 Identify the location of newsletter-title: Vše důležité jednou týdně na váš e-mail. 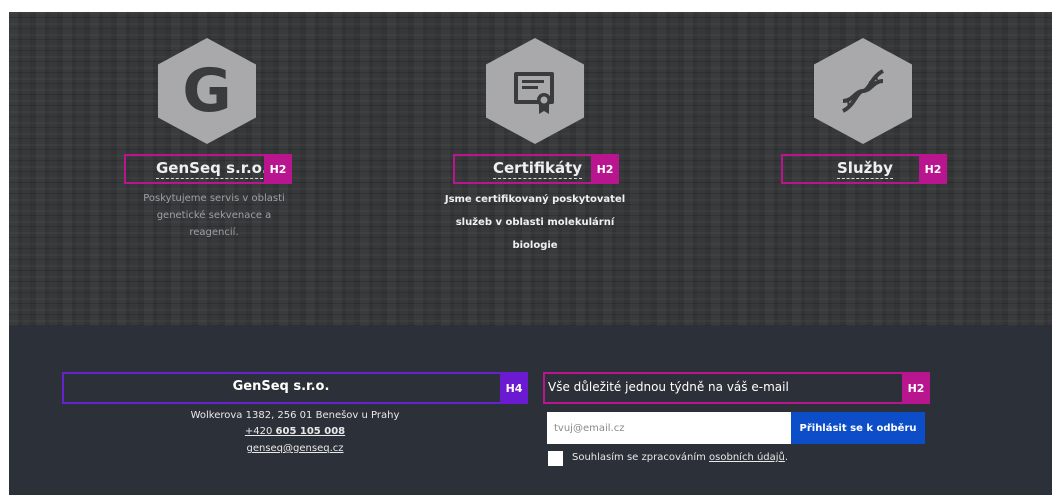
(668, 387).